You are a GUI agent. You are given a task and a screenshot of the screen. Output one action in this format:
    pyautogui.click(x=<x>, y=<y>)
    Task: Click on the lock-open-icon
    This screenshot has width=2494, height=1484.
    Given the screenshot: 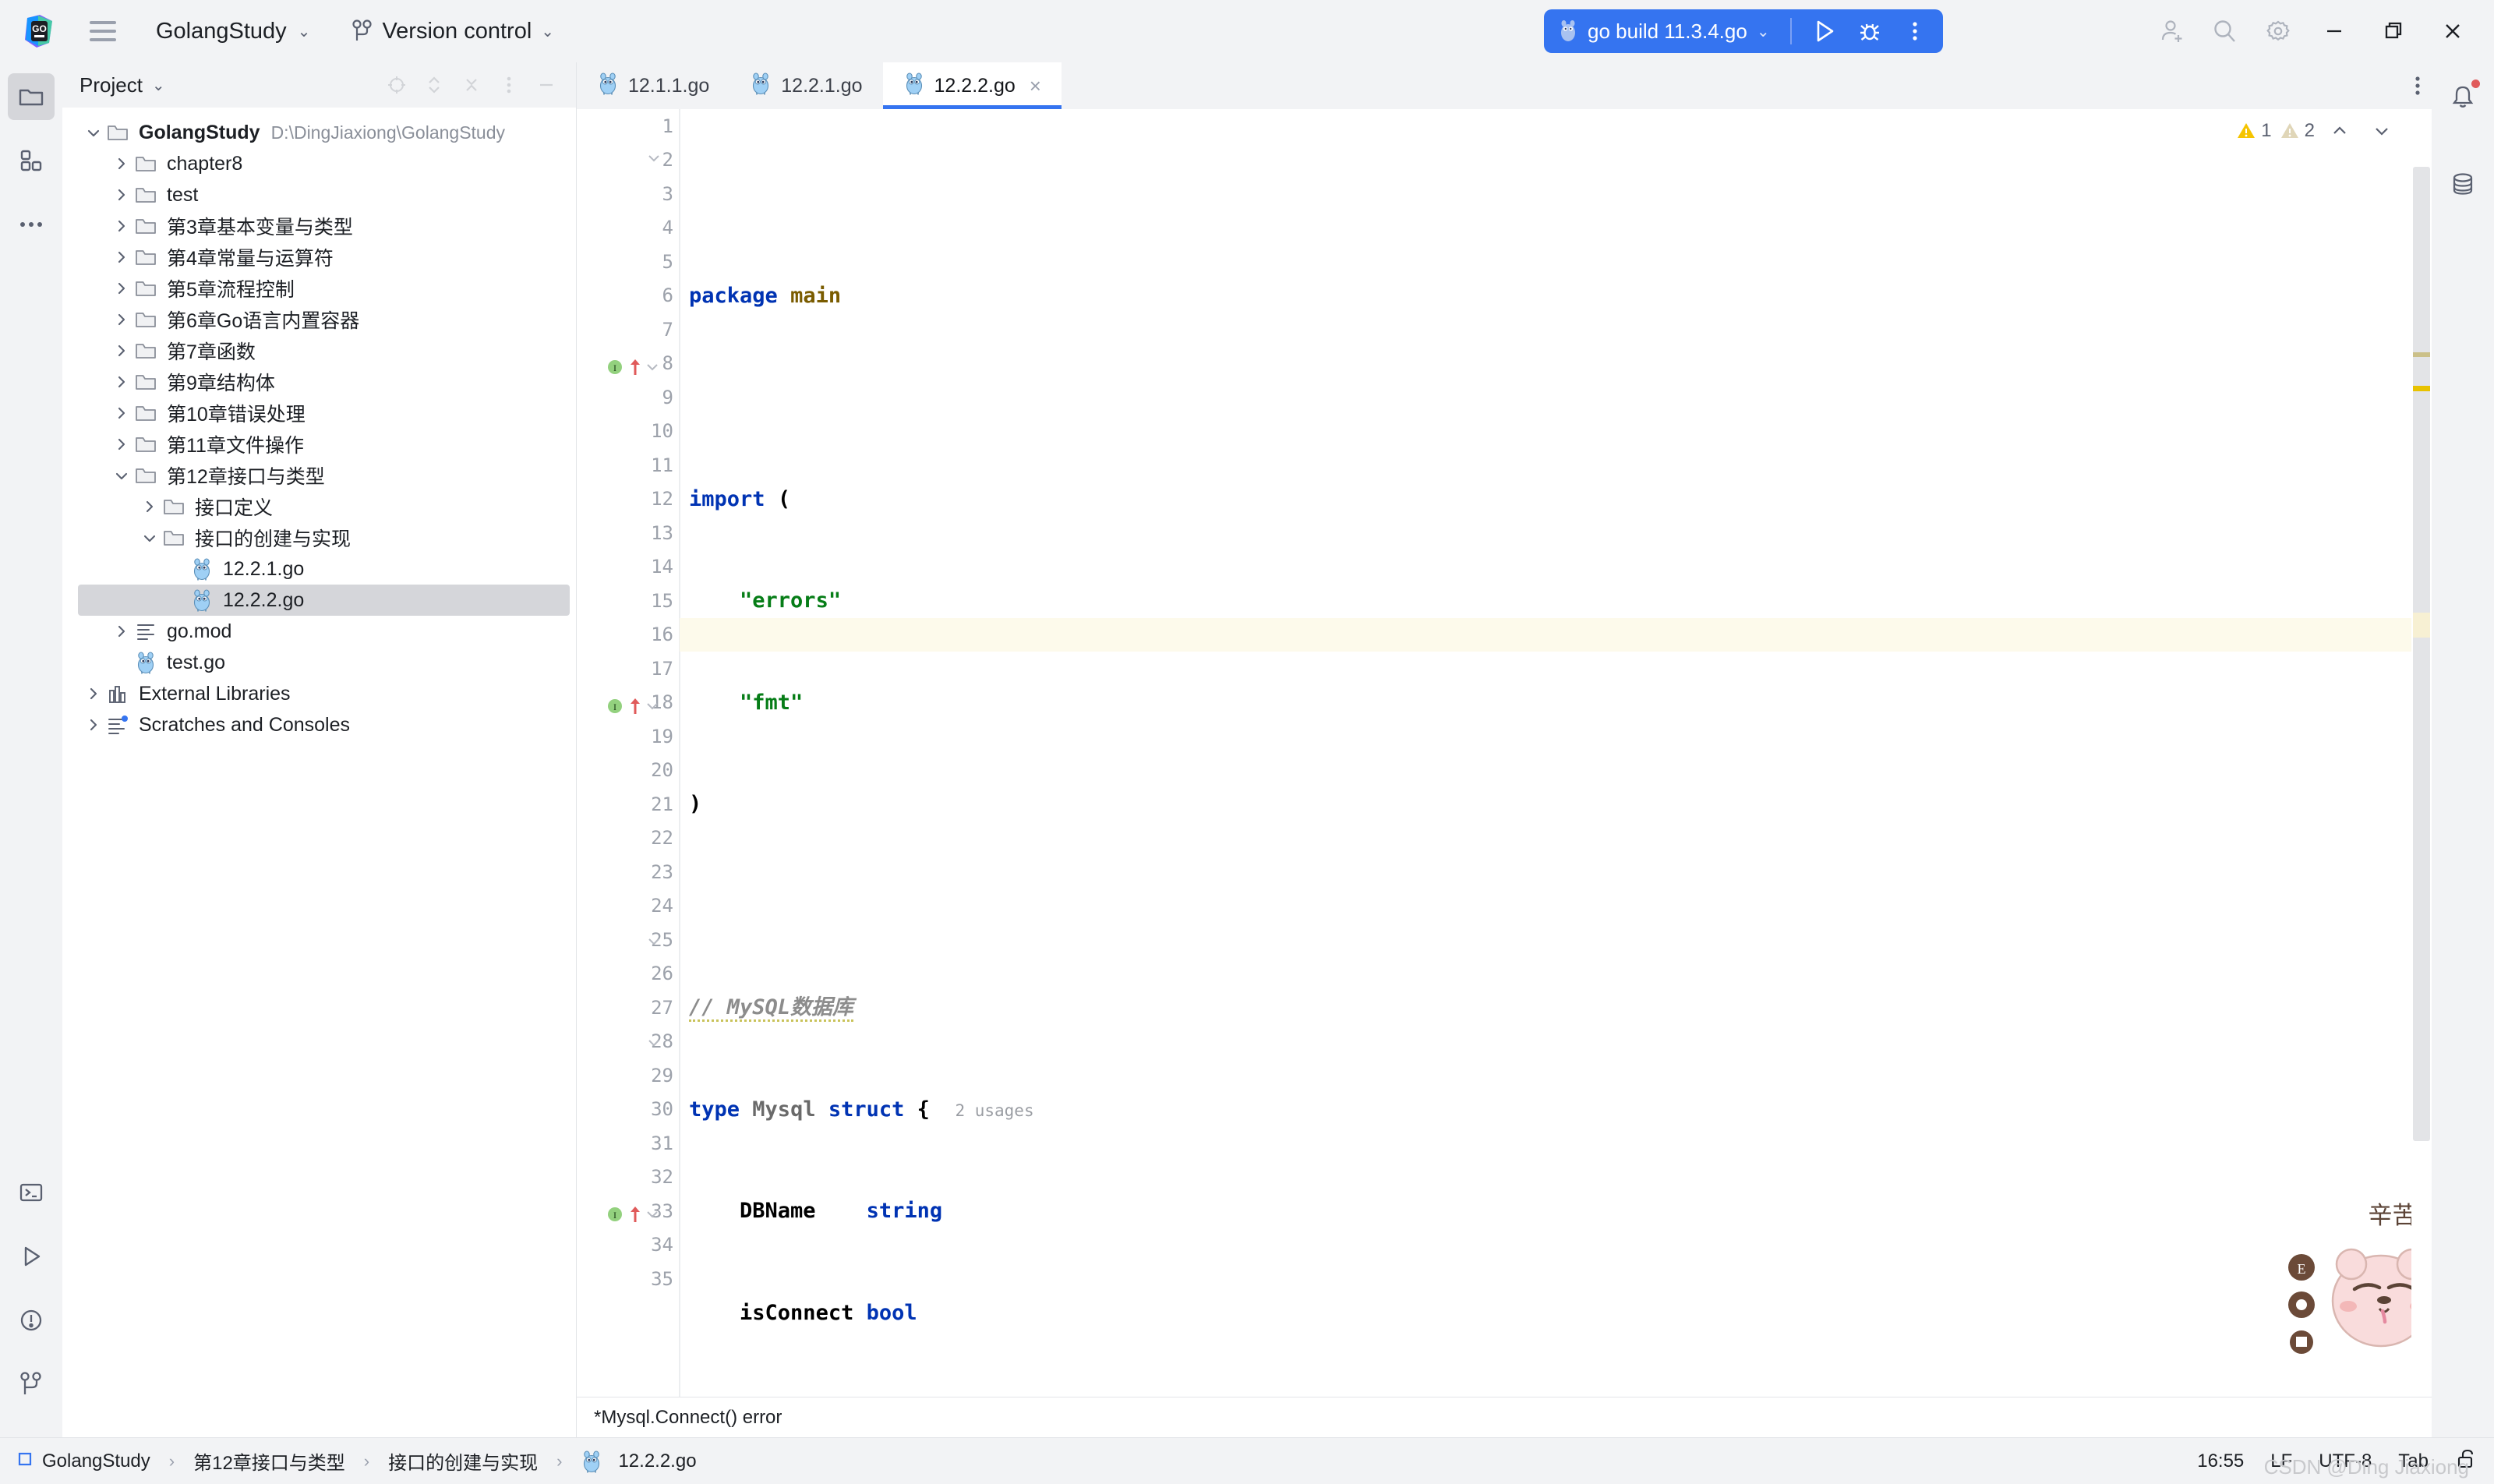 What is the action you would take?
    pyautogui.click(x=2466, y=1461)
    